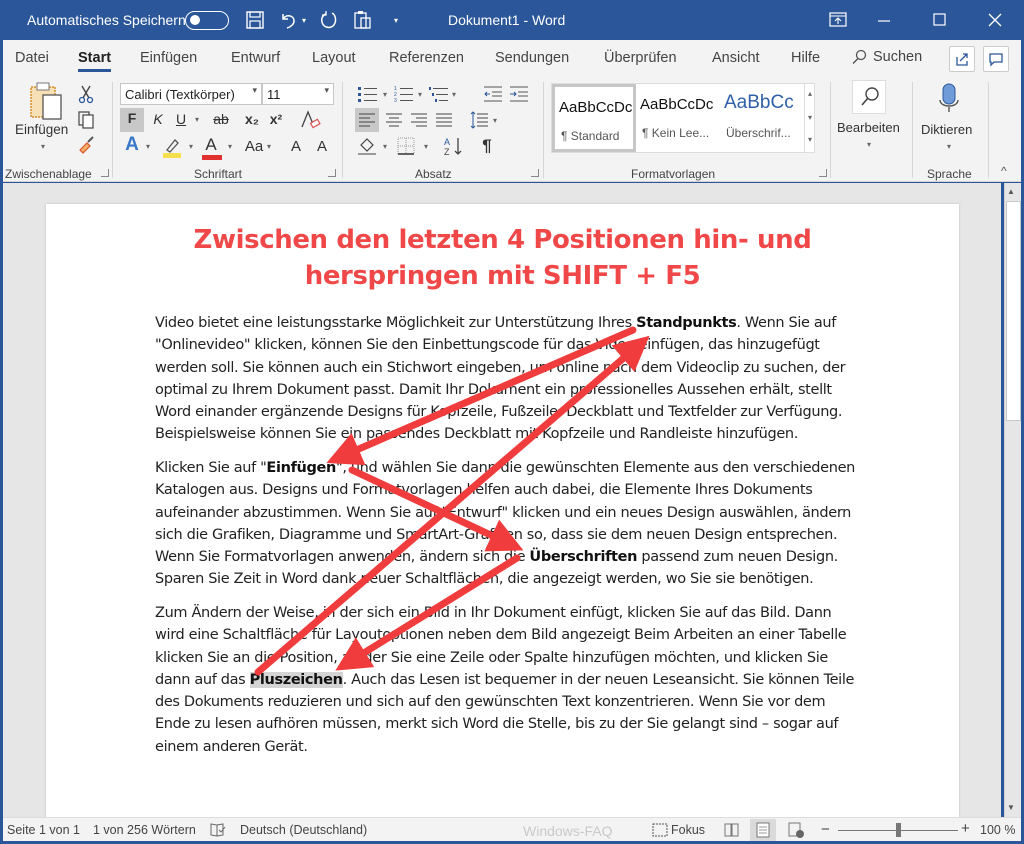 This screenshot has height=844, width=1024. Describe the element at coordinates (997, 830) in the screenshot. I see `zoom-level: 100 %` at that location.